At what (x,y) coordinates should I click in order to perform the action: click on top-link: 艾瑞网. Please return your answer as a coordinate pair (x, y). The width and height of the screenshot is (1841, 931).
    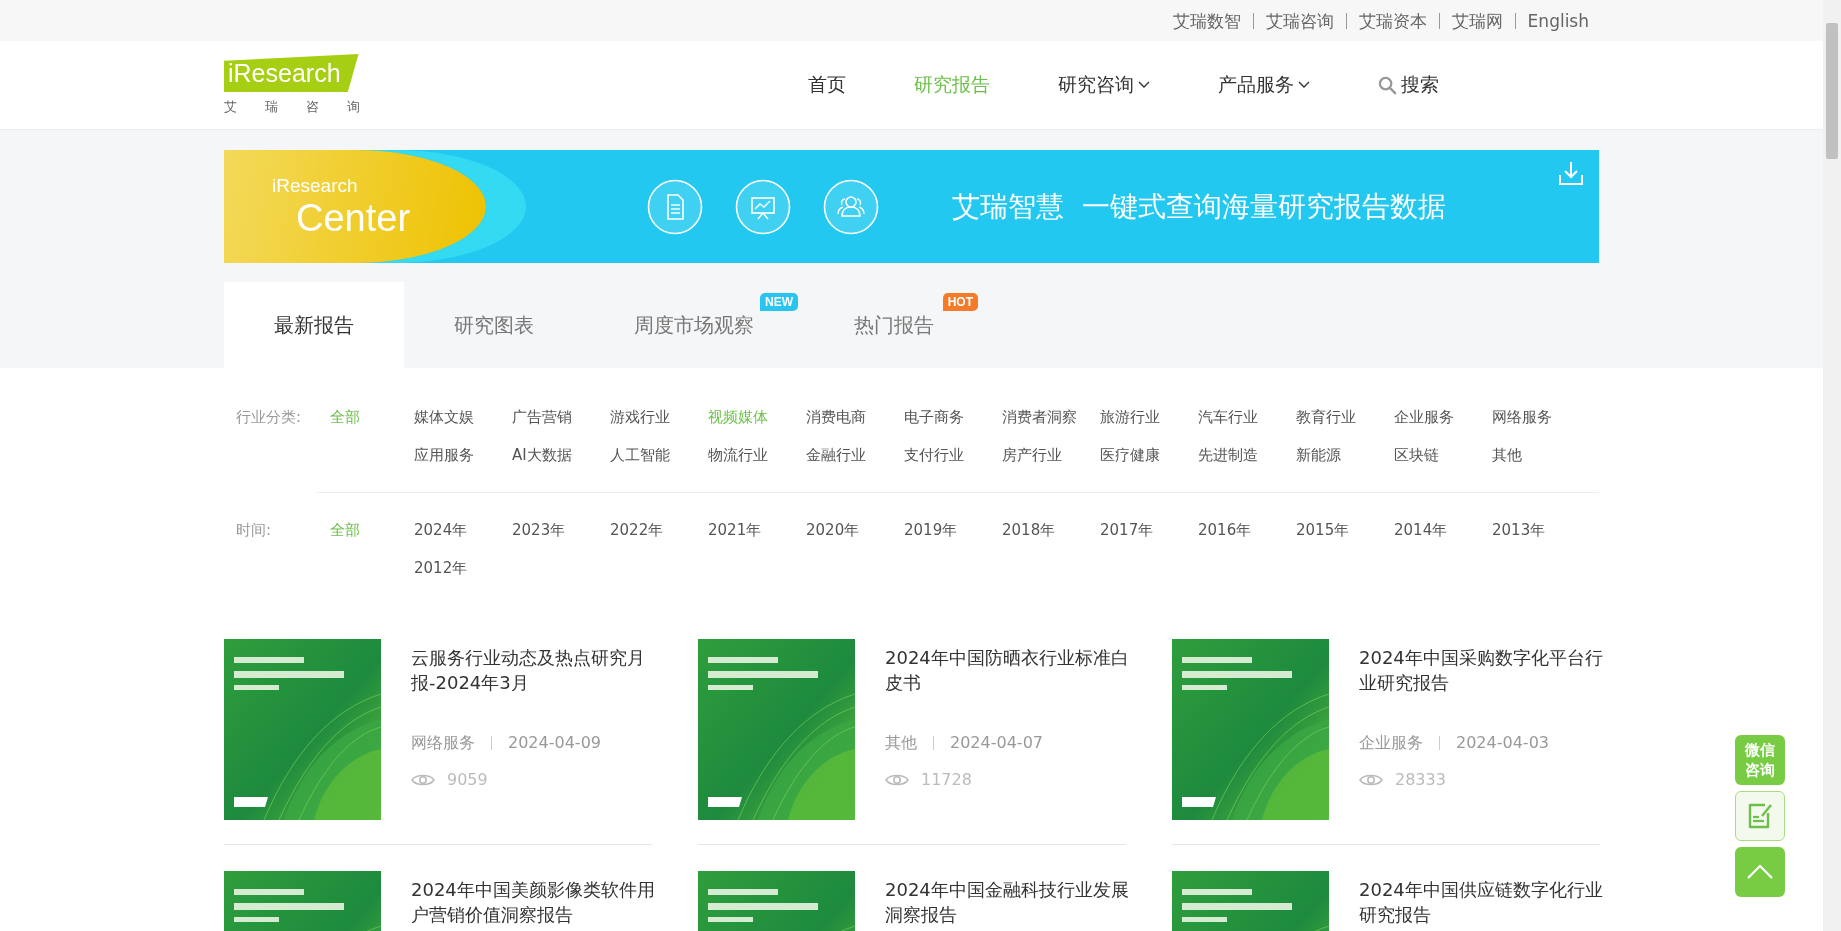
    Looking at the image, I should click on (1477, 20).